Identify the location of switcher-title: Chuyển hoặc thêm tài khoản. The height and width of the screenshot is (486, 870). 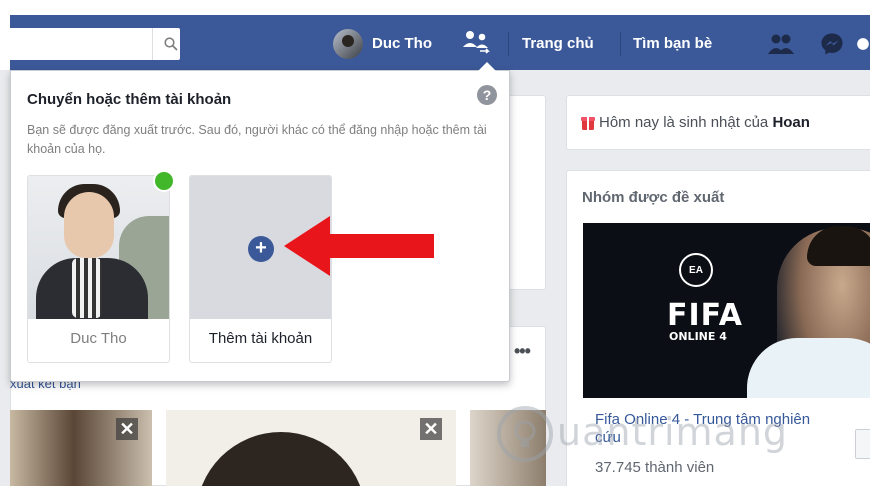
(129, 99).